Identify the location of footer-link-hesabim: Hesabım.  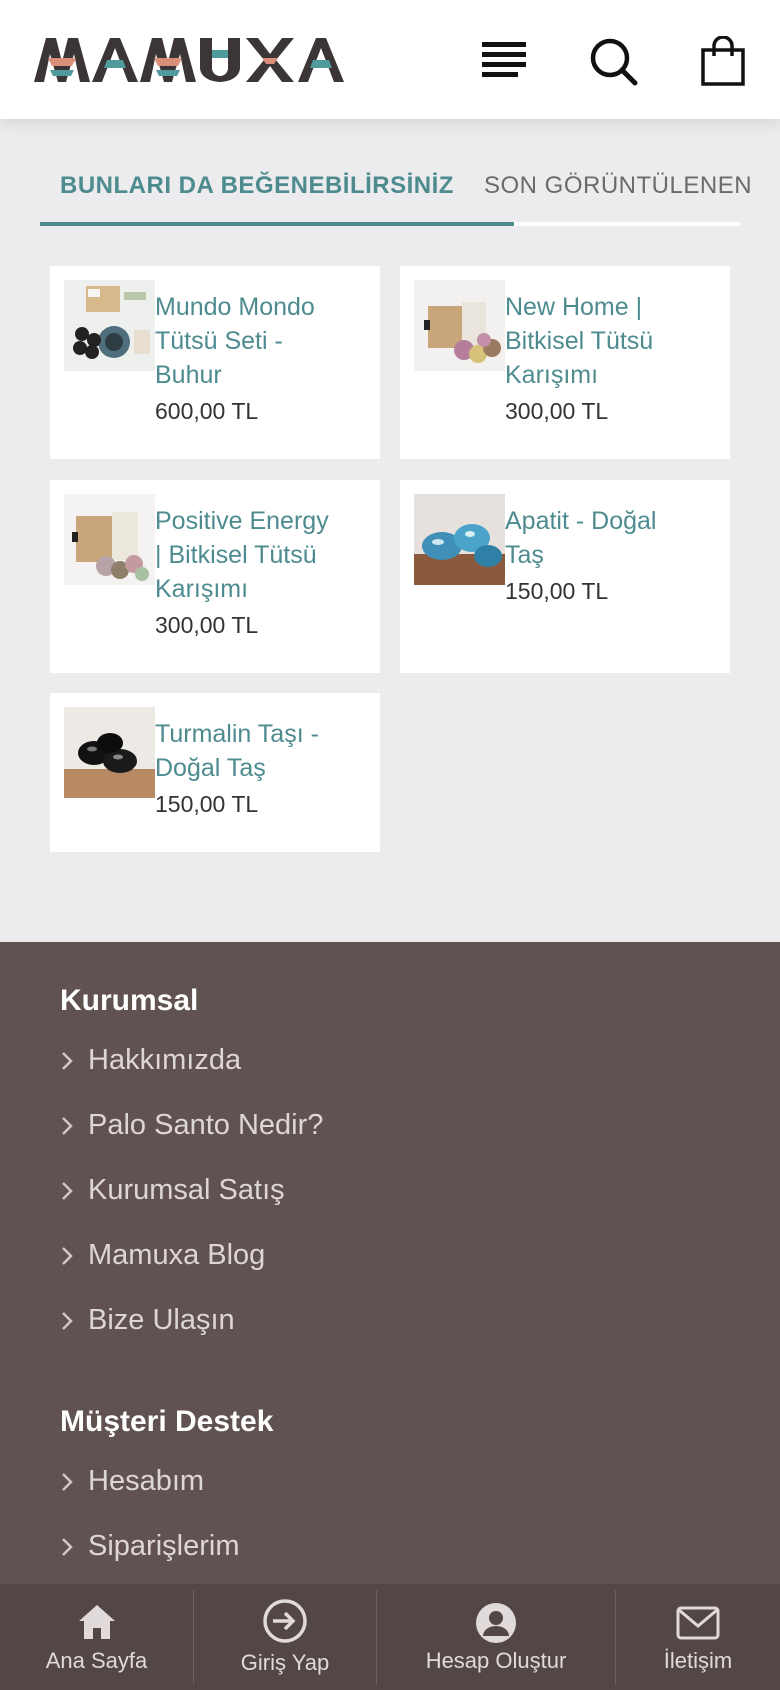
(132, 1481).